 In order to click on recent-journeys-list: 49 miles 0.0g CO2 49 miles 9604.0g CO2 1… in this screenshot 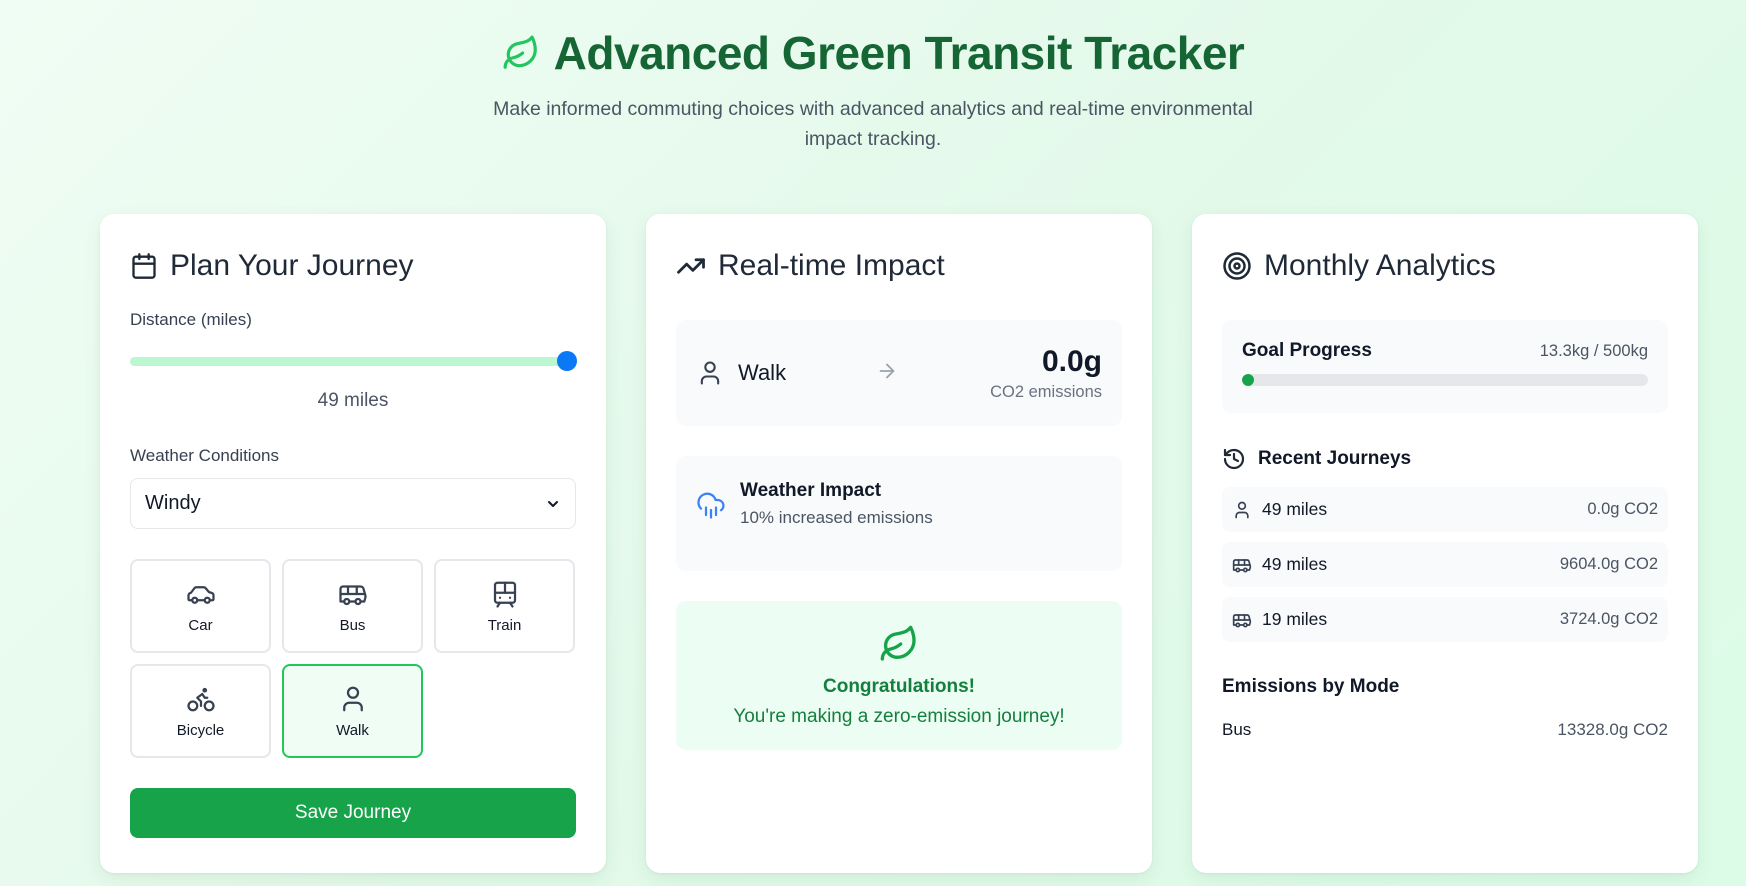, I will do `click(1445, 564)`.